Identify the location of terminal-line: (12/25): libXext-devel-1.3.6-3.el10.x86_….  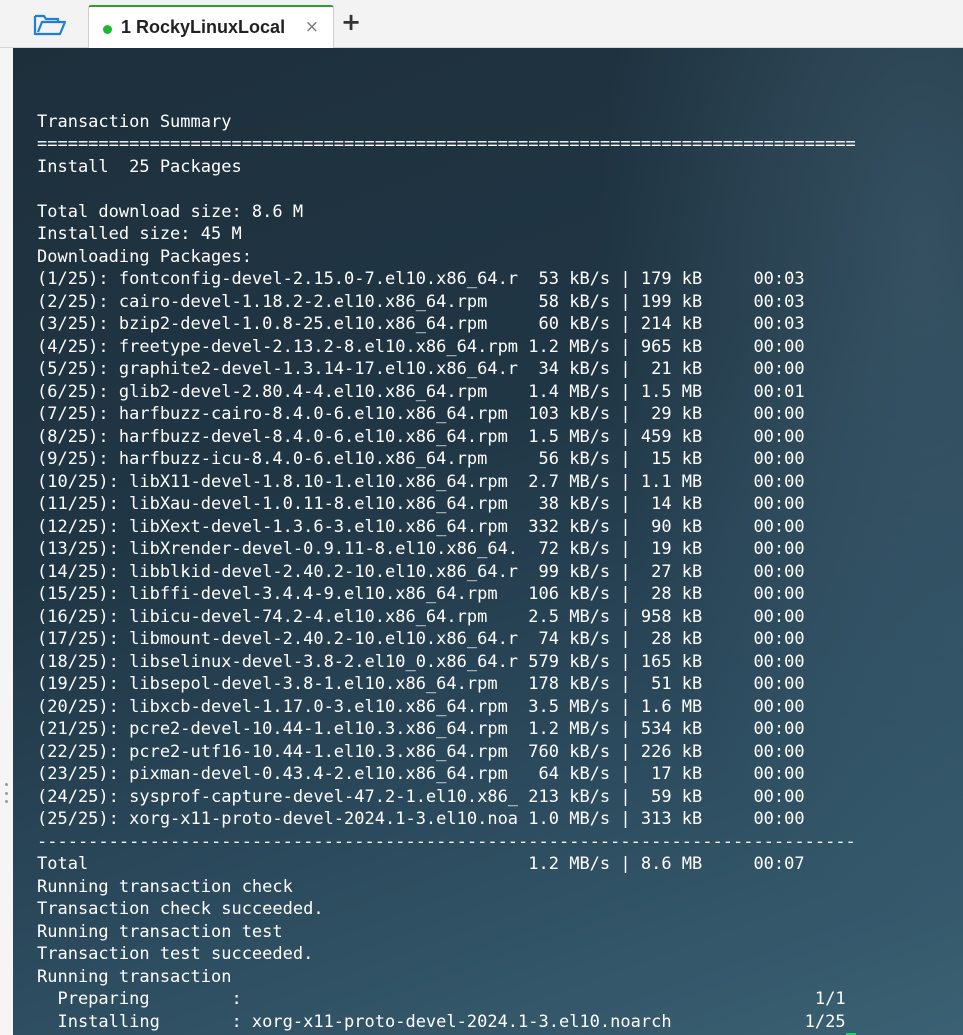
(421, 526).